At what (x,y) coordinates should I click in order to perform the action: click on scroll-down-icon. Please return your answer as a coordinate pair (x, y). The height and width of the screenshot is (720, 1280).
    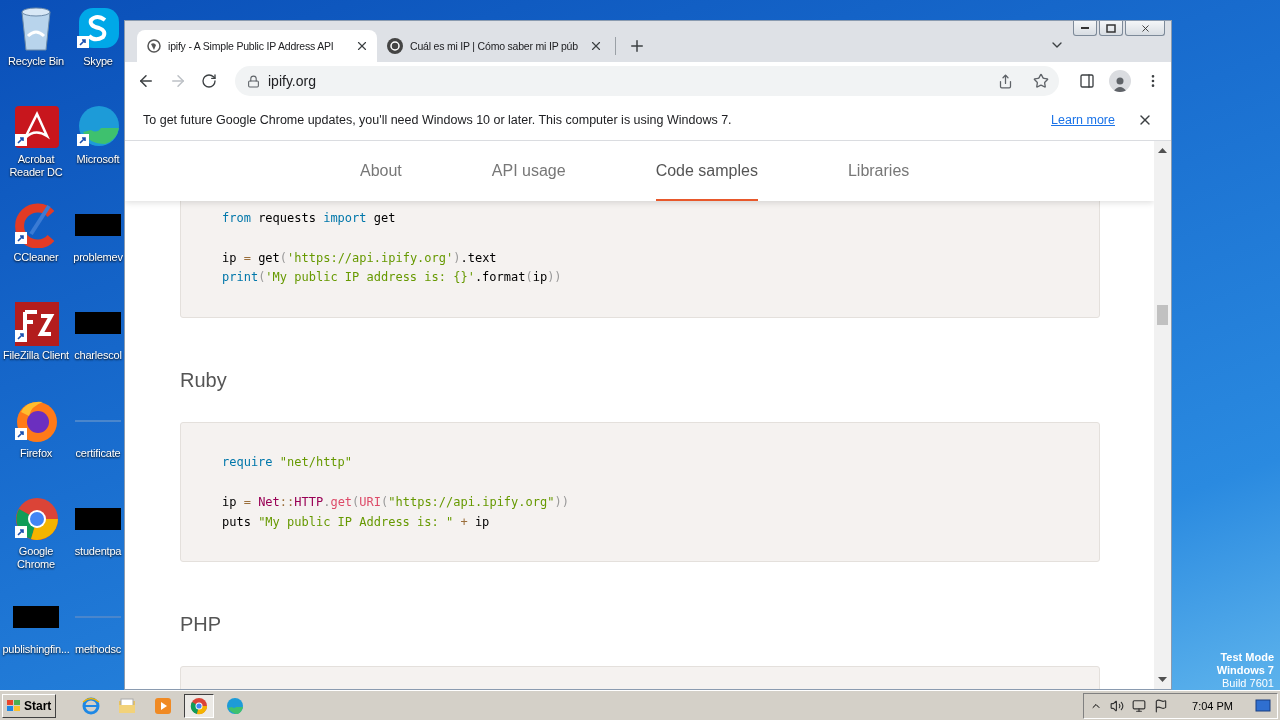
    Looking at the image, I should click on (1162, 680).